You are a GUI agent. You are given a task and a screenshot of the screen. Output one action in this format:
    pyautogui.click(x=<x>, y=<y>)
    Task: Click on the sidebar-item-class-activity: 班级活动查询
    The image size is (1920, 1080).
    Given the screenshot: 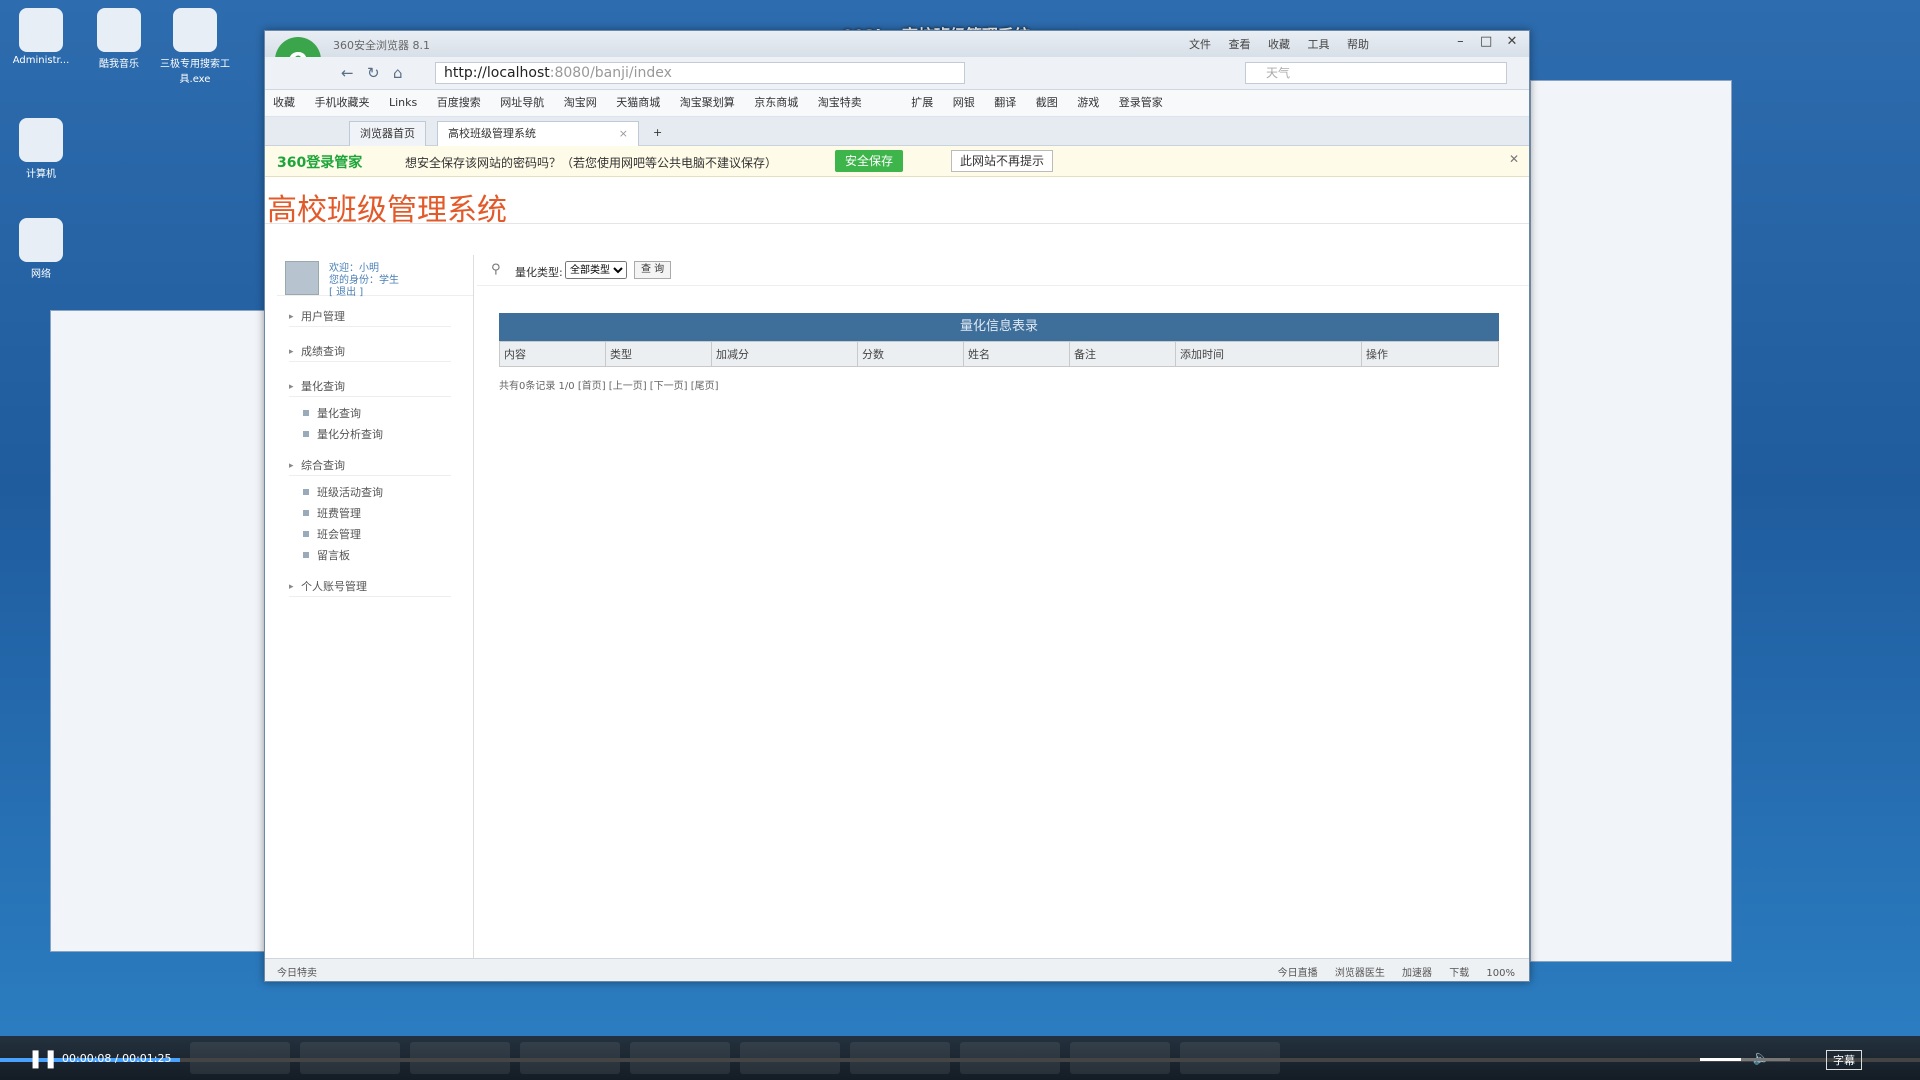 What is the action you would take?
    pyautogui.click(x=381, y=492)
    